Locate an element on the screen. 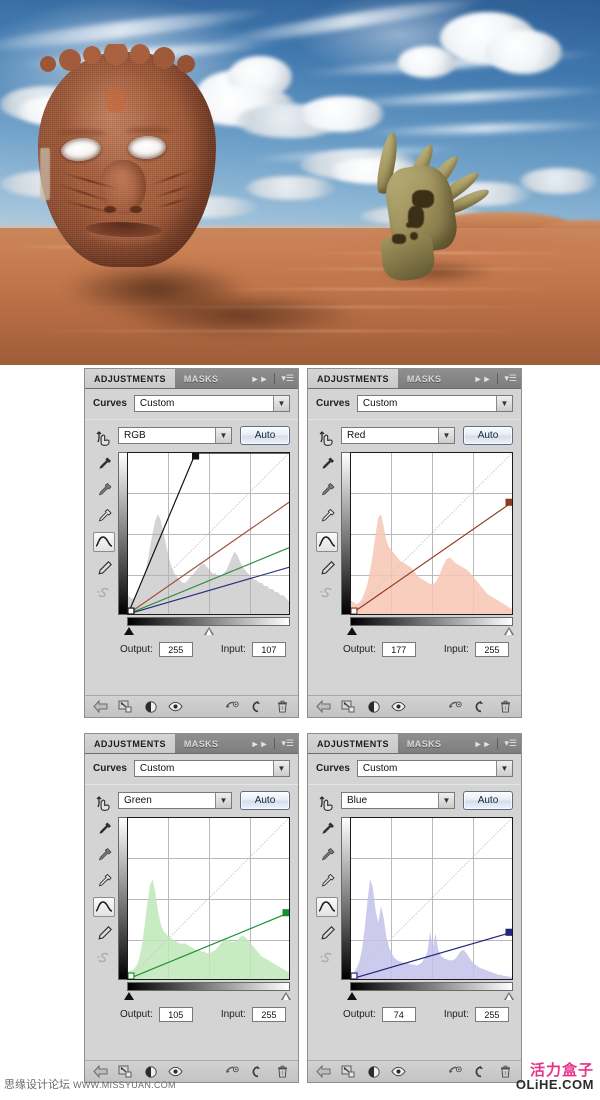 The width and height of the screenshot is (600, 1100). curves-graph-blue is located at coordinates (431, 898).